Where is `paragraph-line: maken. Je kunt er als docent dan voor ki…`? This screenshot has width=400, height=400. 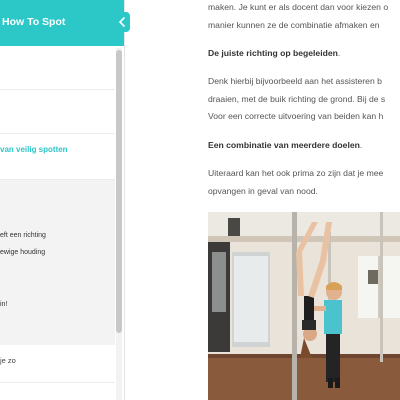
paragraph-line: maken. Je kunt er als docent dan voor ki… is located at coordinates (298, 7).